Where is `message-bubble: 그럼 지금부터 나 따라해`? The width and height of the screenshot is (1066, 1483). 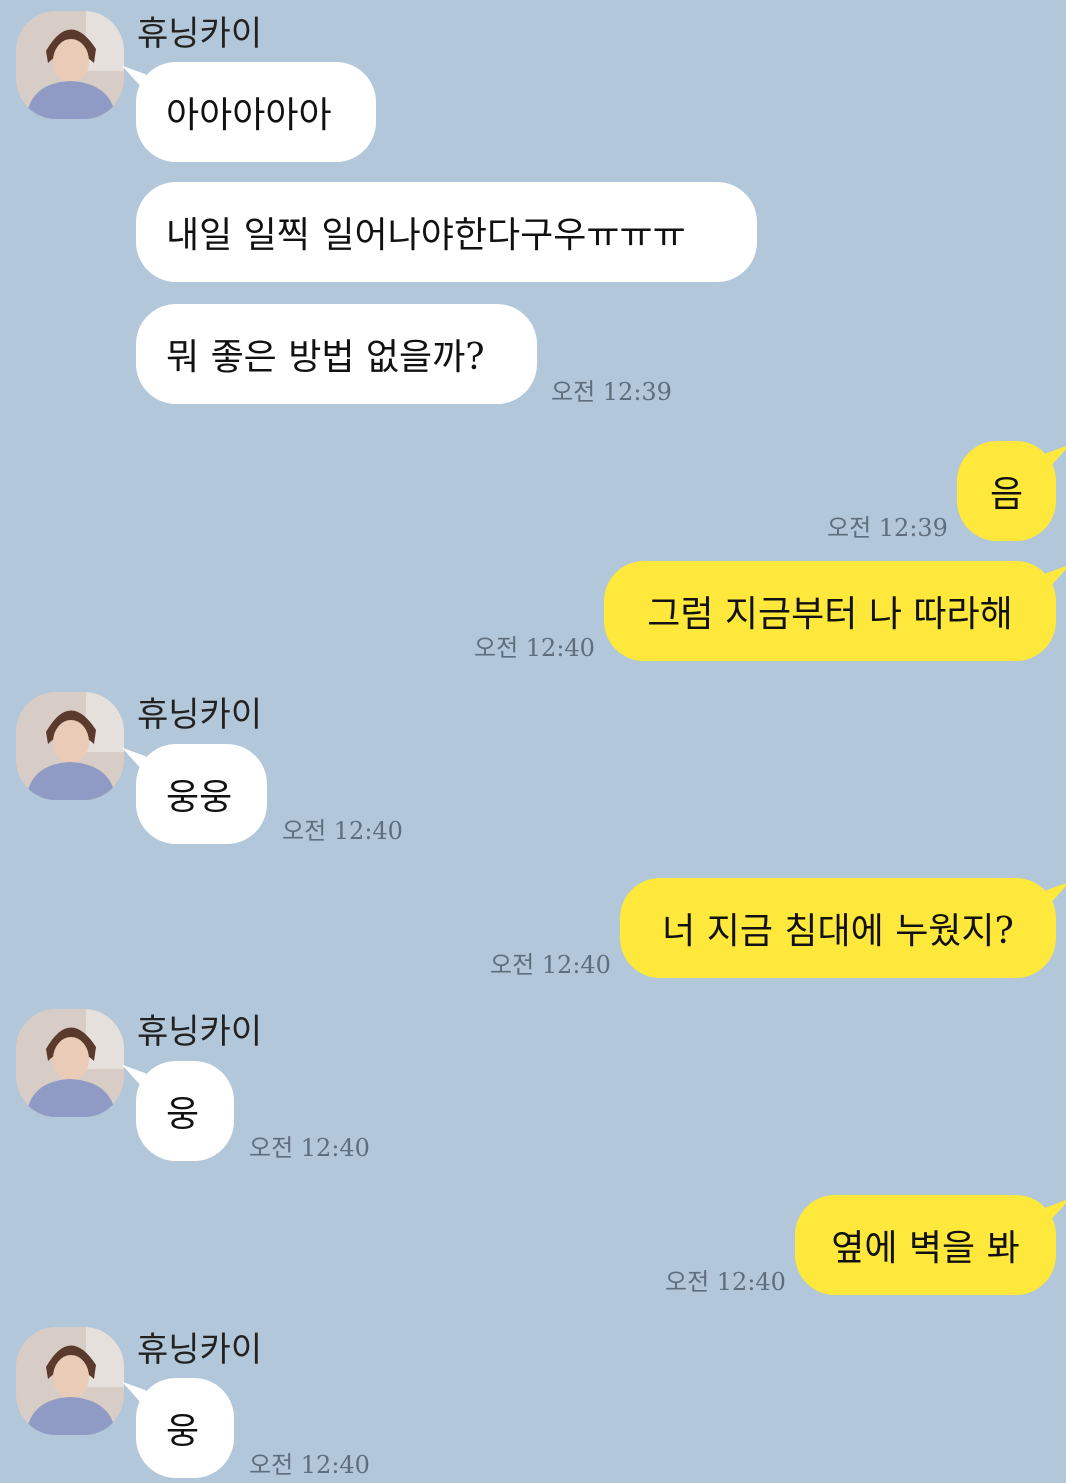
message-bubble: 그럼 지금부터 나 따라해 is located at coordinates (830, 611).